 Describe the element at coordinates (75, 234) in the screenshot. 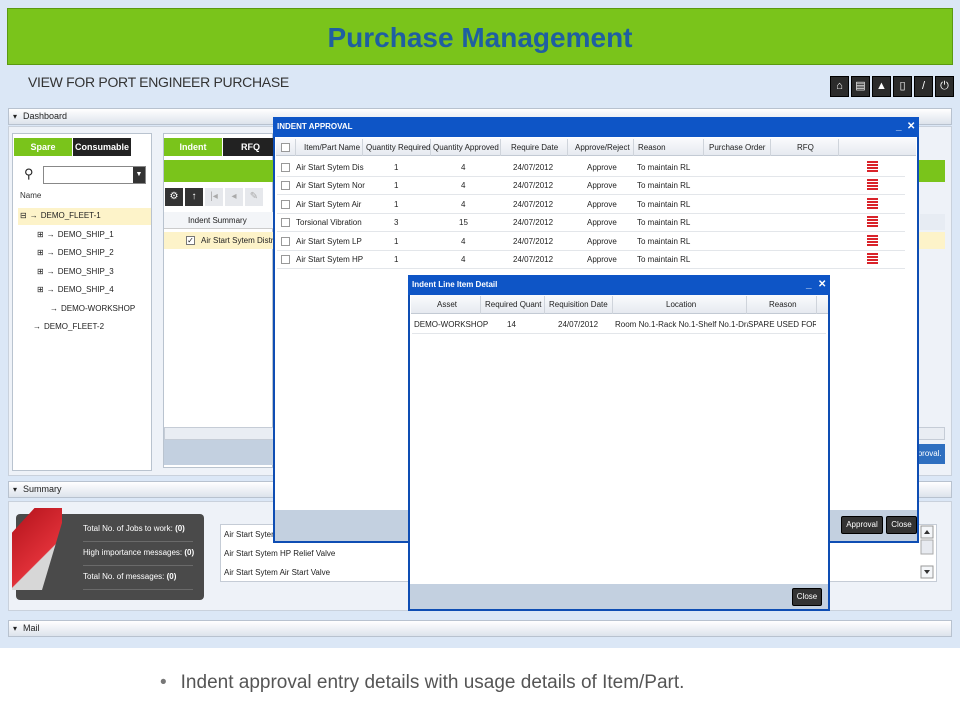

I see `tree-item-ship-1: ⊞ → DEMO_SHIP_1` at that location.